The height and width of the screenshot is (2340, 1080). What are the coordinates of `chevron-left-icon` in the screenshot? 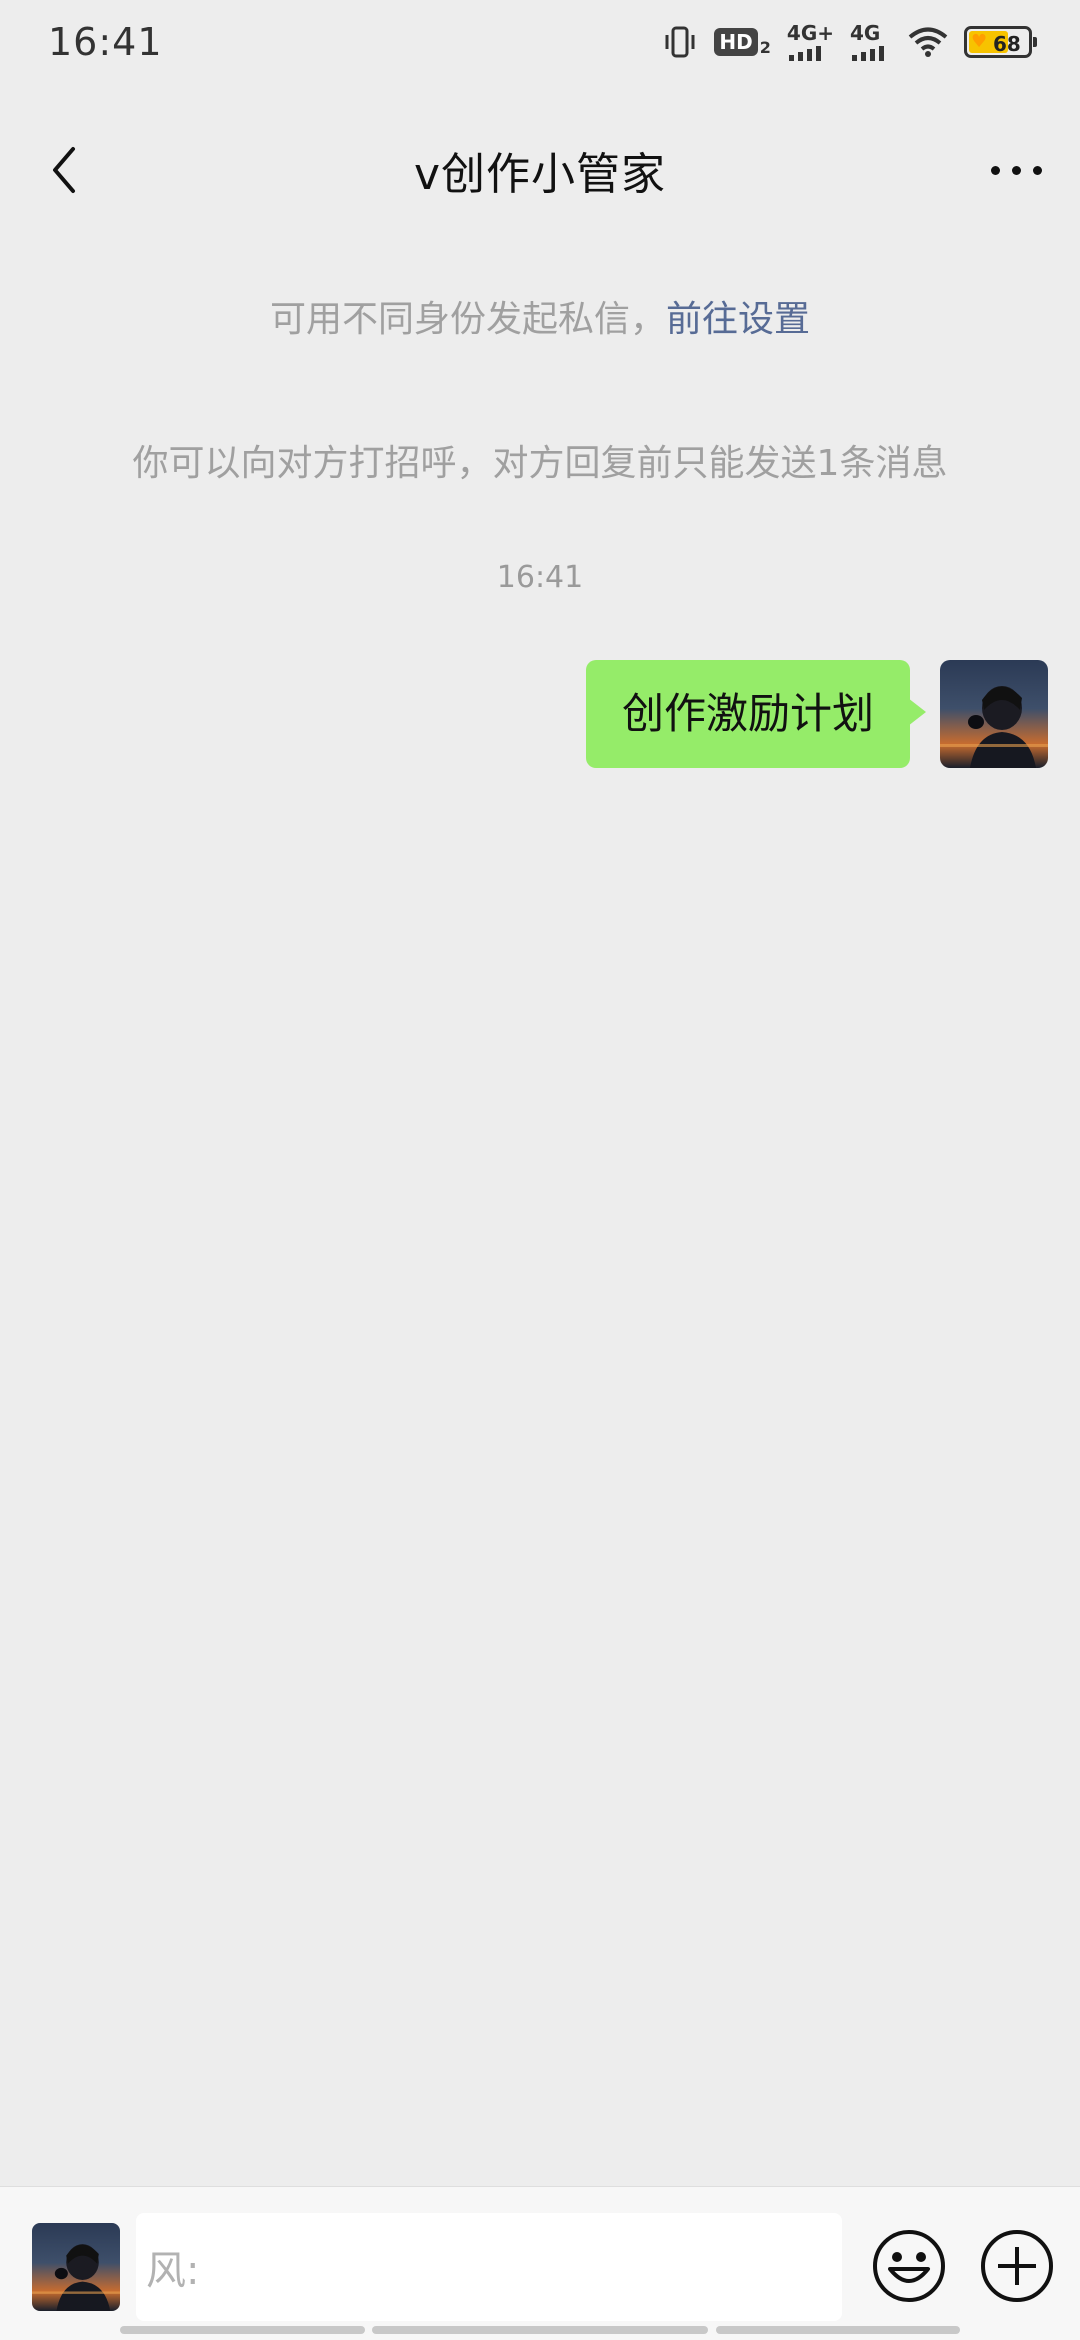 It's located at (64, 170).